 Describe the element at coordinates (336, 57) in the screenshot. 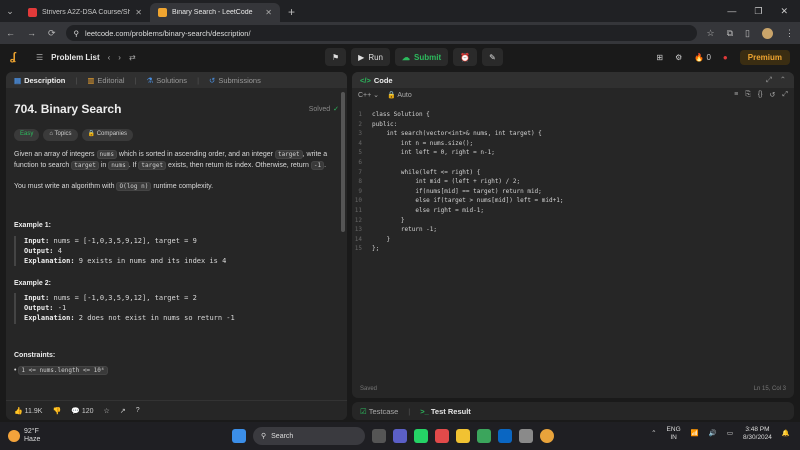

I see `debug-button: ⚑` at that location.